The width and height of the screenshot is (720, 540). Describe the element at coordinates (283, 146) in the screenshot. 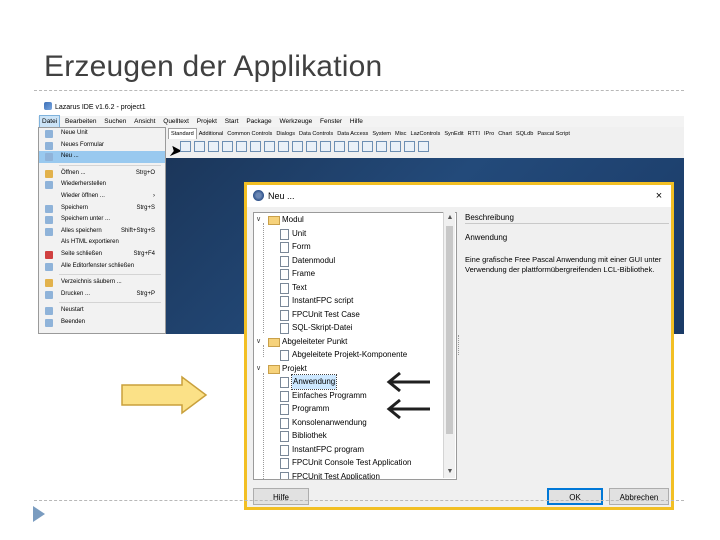

I see `checkbox-icon` at that location.